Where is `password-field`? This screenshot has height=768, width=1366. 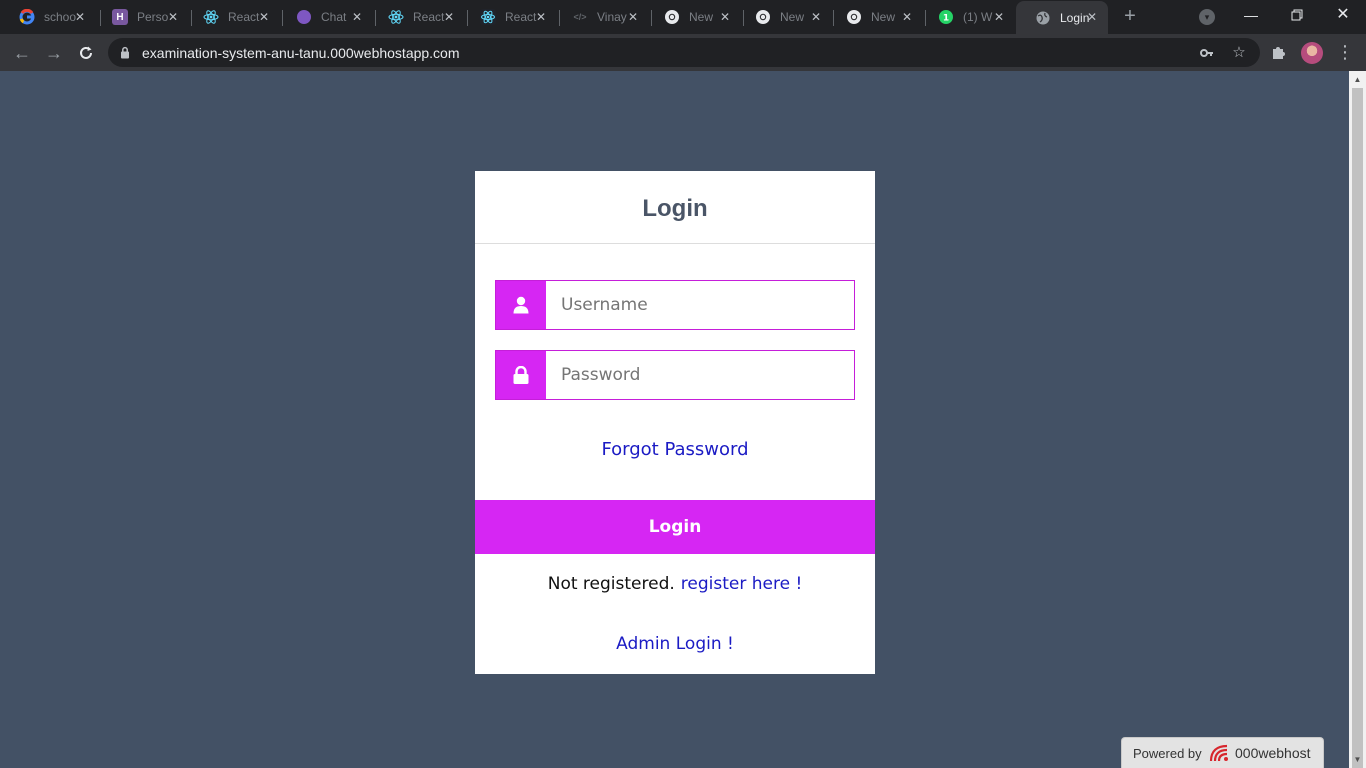
password-field is located at coordinates (675, 375).